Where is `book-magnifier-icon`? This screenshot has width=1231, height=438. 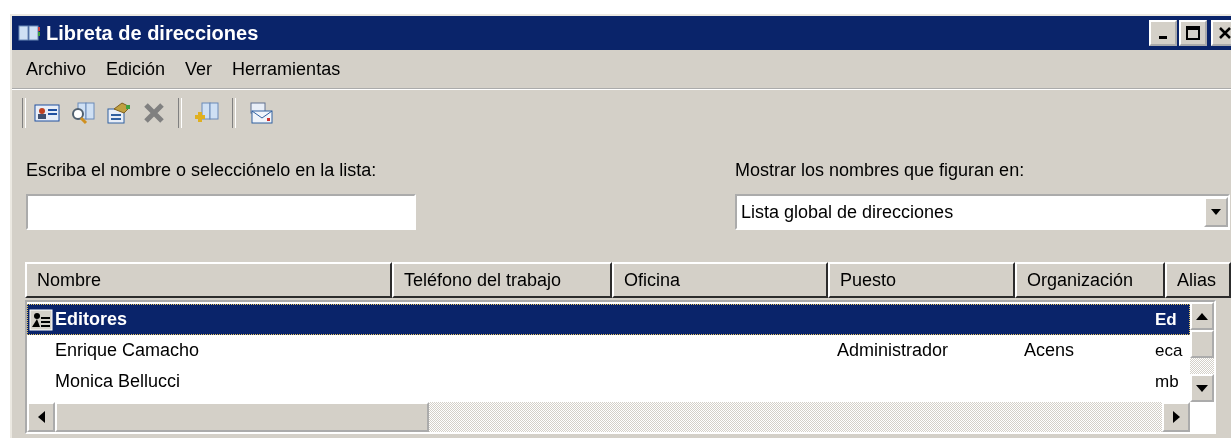 book-magnifier-icon is located at coordinates (83, 113).